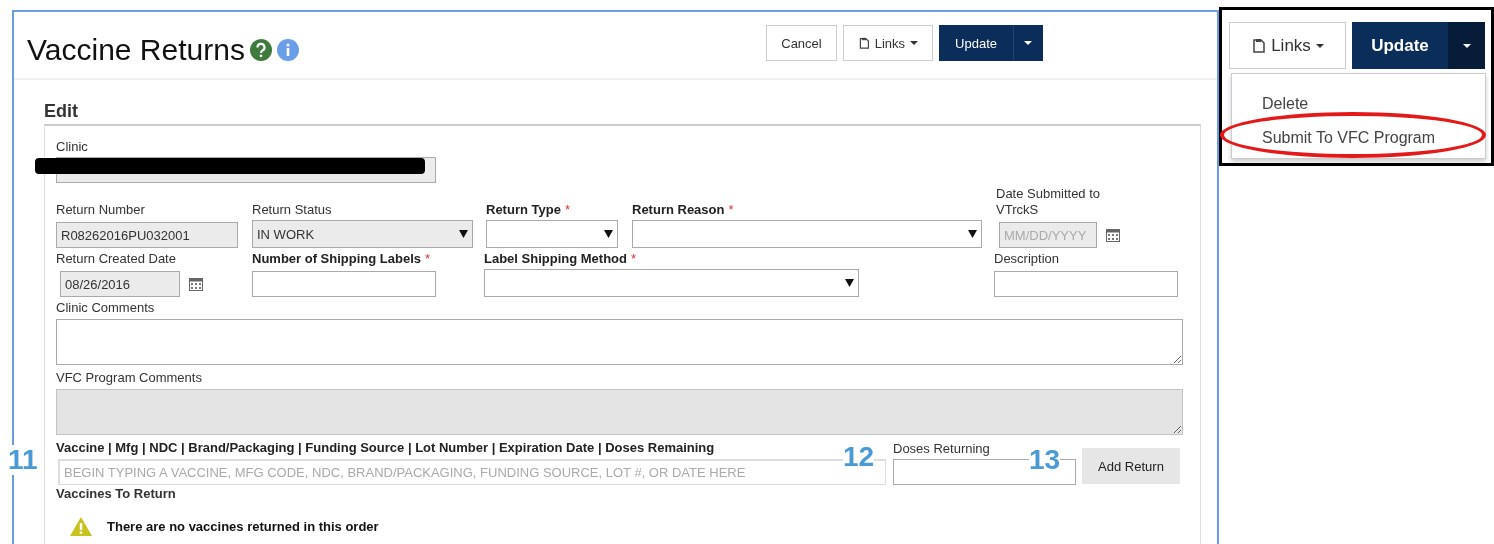  I want to click on menu-item: Submit To VFC Program, so click(1349, 138).